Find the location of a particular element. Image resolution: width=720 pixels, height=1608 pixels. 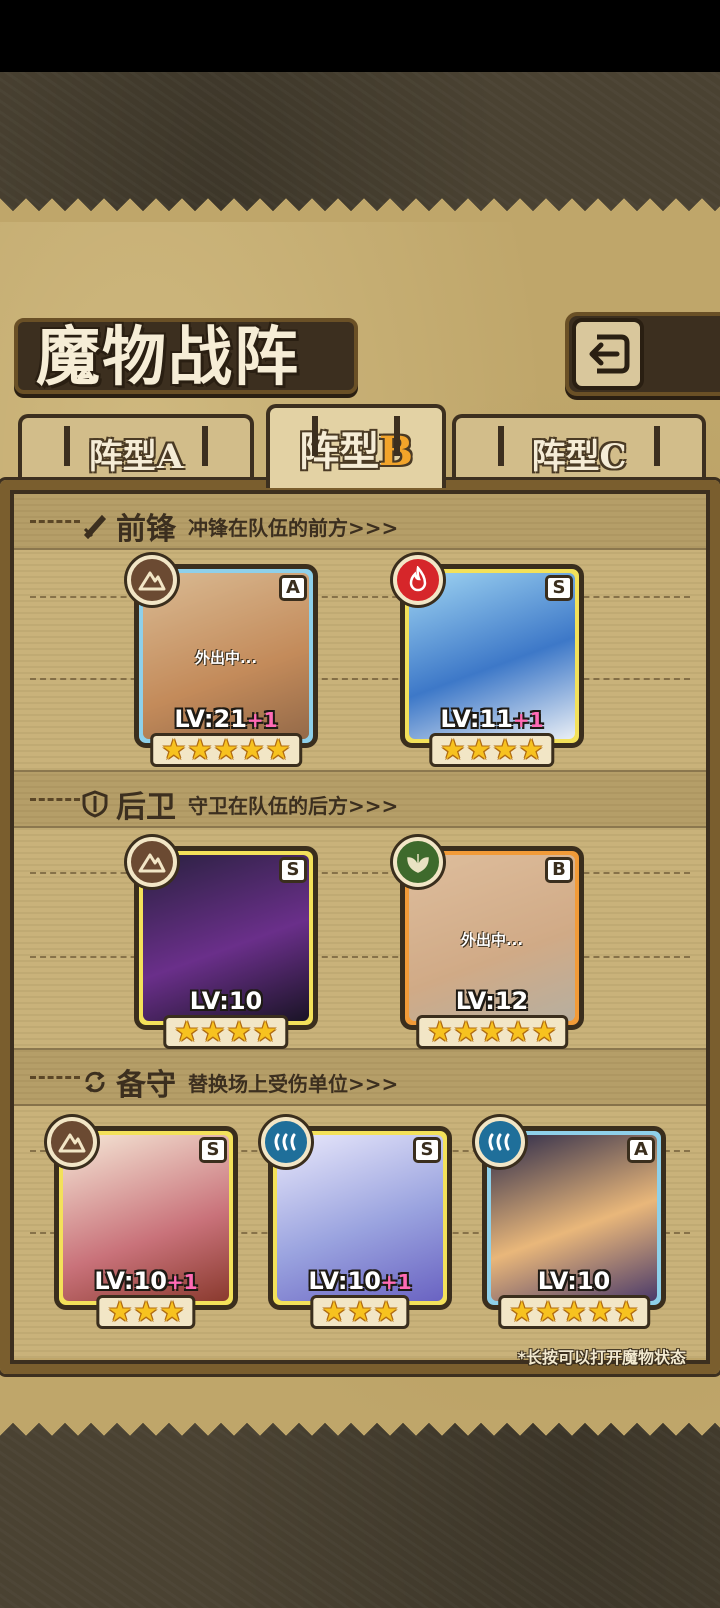

section-header-front: 前锋 冲锋在队伍的前方>>> is located at coordinates (239, 526).